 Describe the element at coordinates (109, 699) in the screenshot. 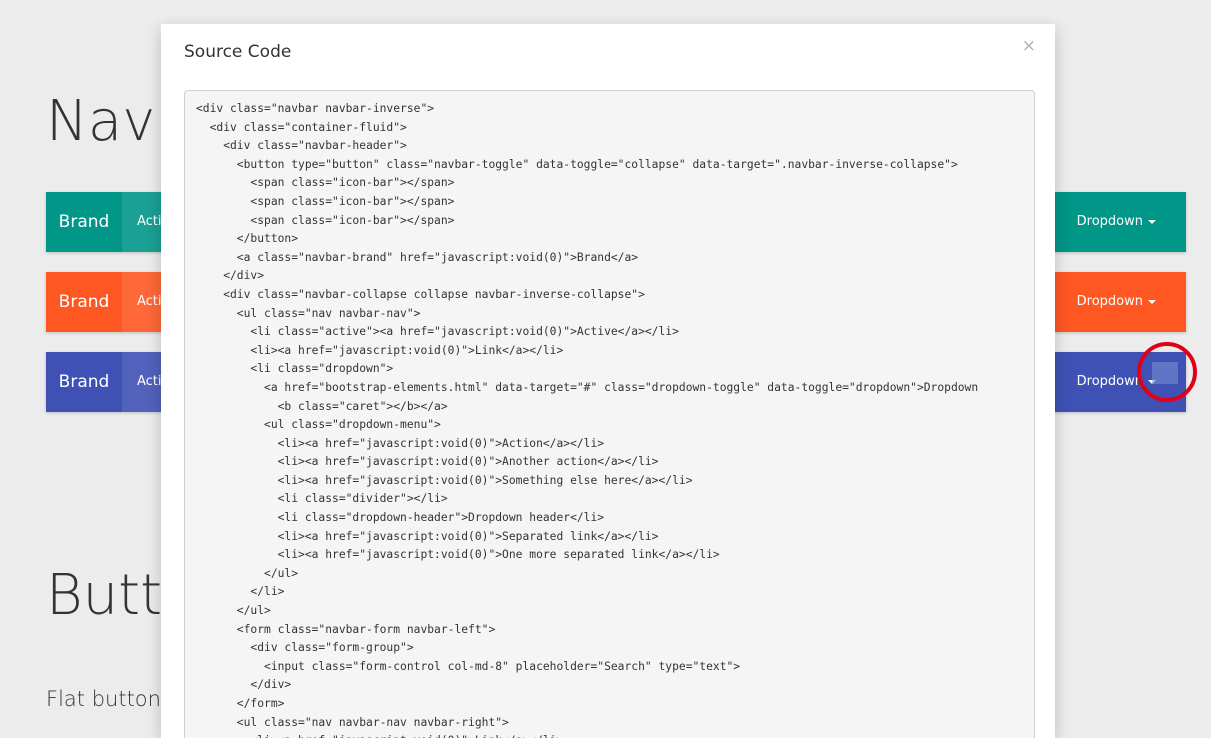

I see `flat-buttons-subheading: Flat buttons` at that location.